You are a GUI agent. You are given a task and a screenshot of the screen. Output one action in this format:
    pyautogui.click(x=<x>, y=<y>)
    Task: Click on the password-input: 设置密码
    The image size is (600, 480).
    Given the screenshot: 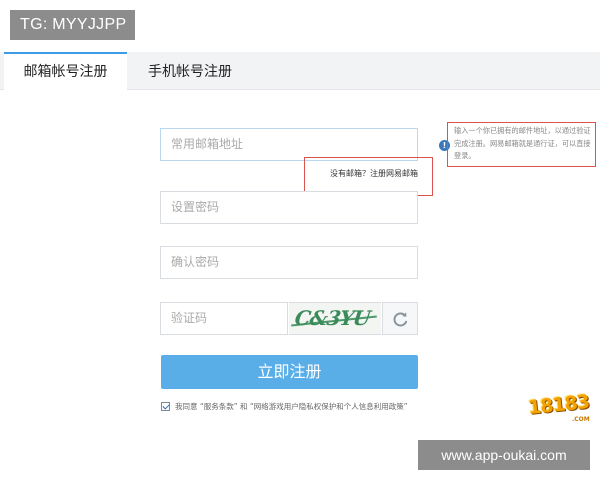 What is the action you would take?
    pyautogui.click(x=289, y=207)
    